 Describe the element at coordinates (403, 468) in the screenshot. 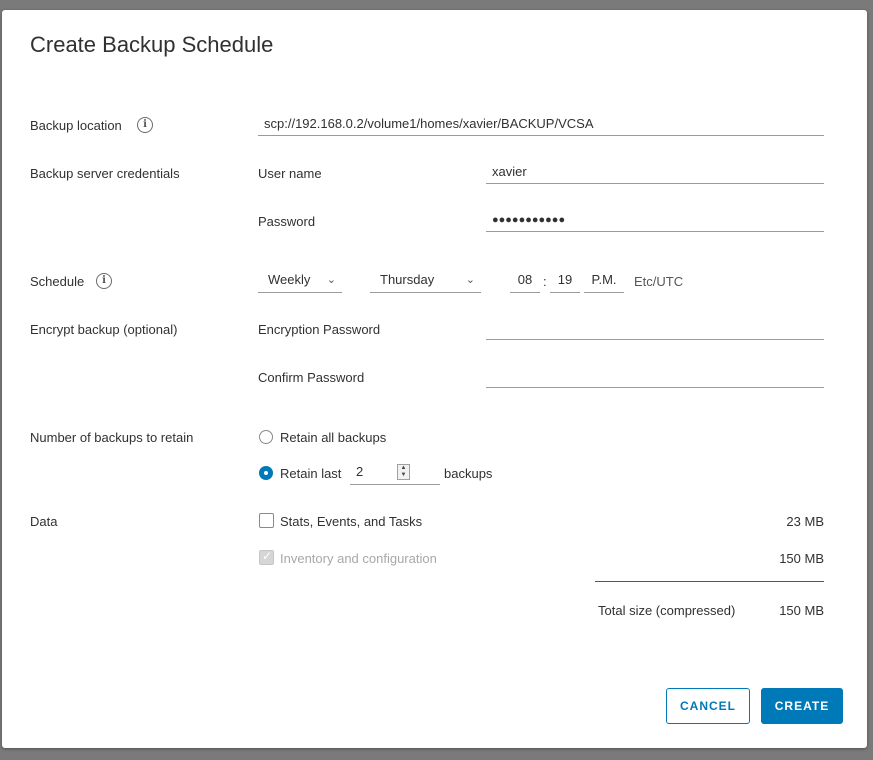

I see `stepper-up-icon: ▲` at that location.